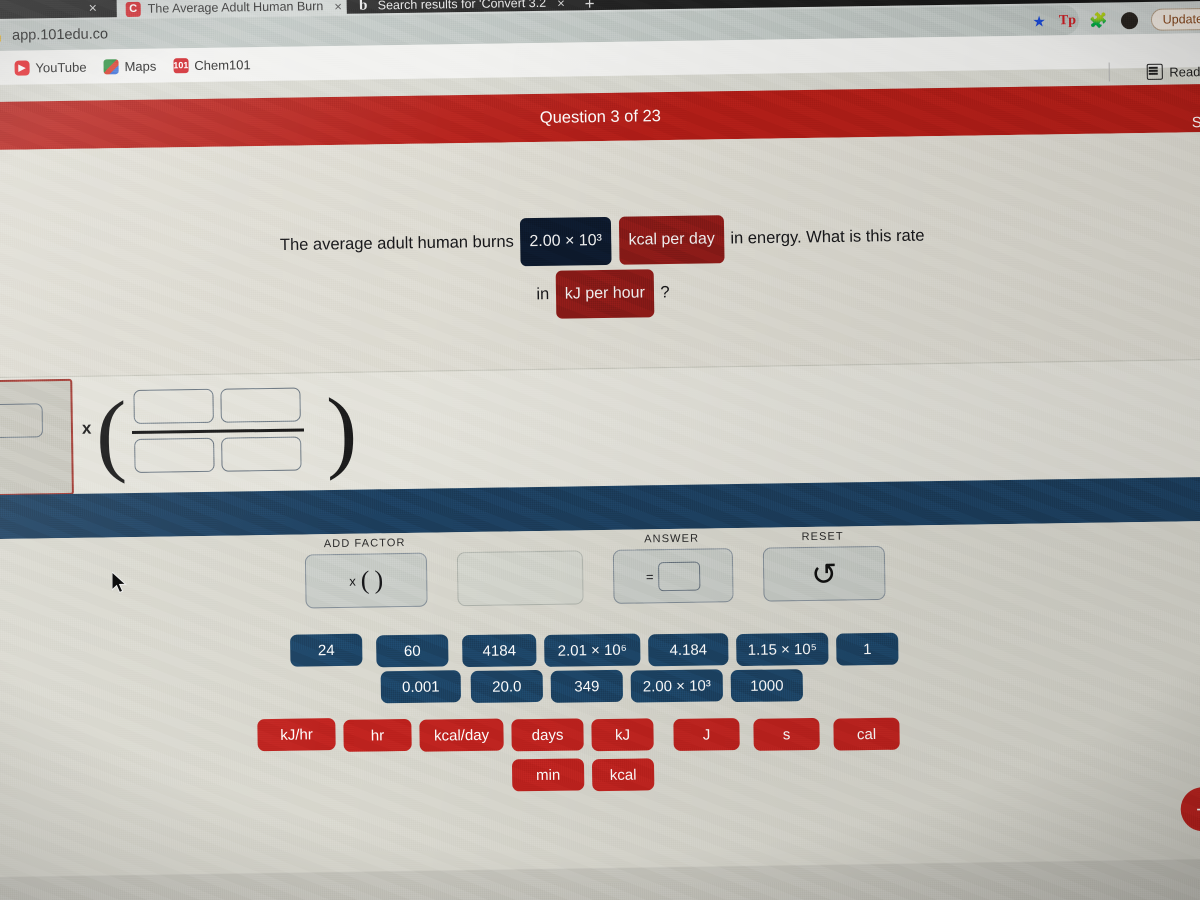 This screenshot has height=900, width=1200. What do you see at coordinates (22, 421) in the screenshot?
I see `amount-input` at bounding box center [22, 421].